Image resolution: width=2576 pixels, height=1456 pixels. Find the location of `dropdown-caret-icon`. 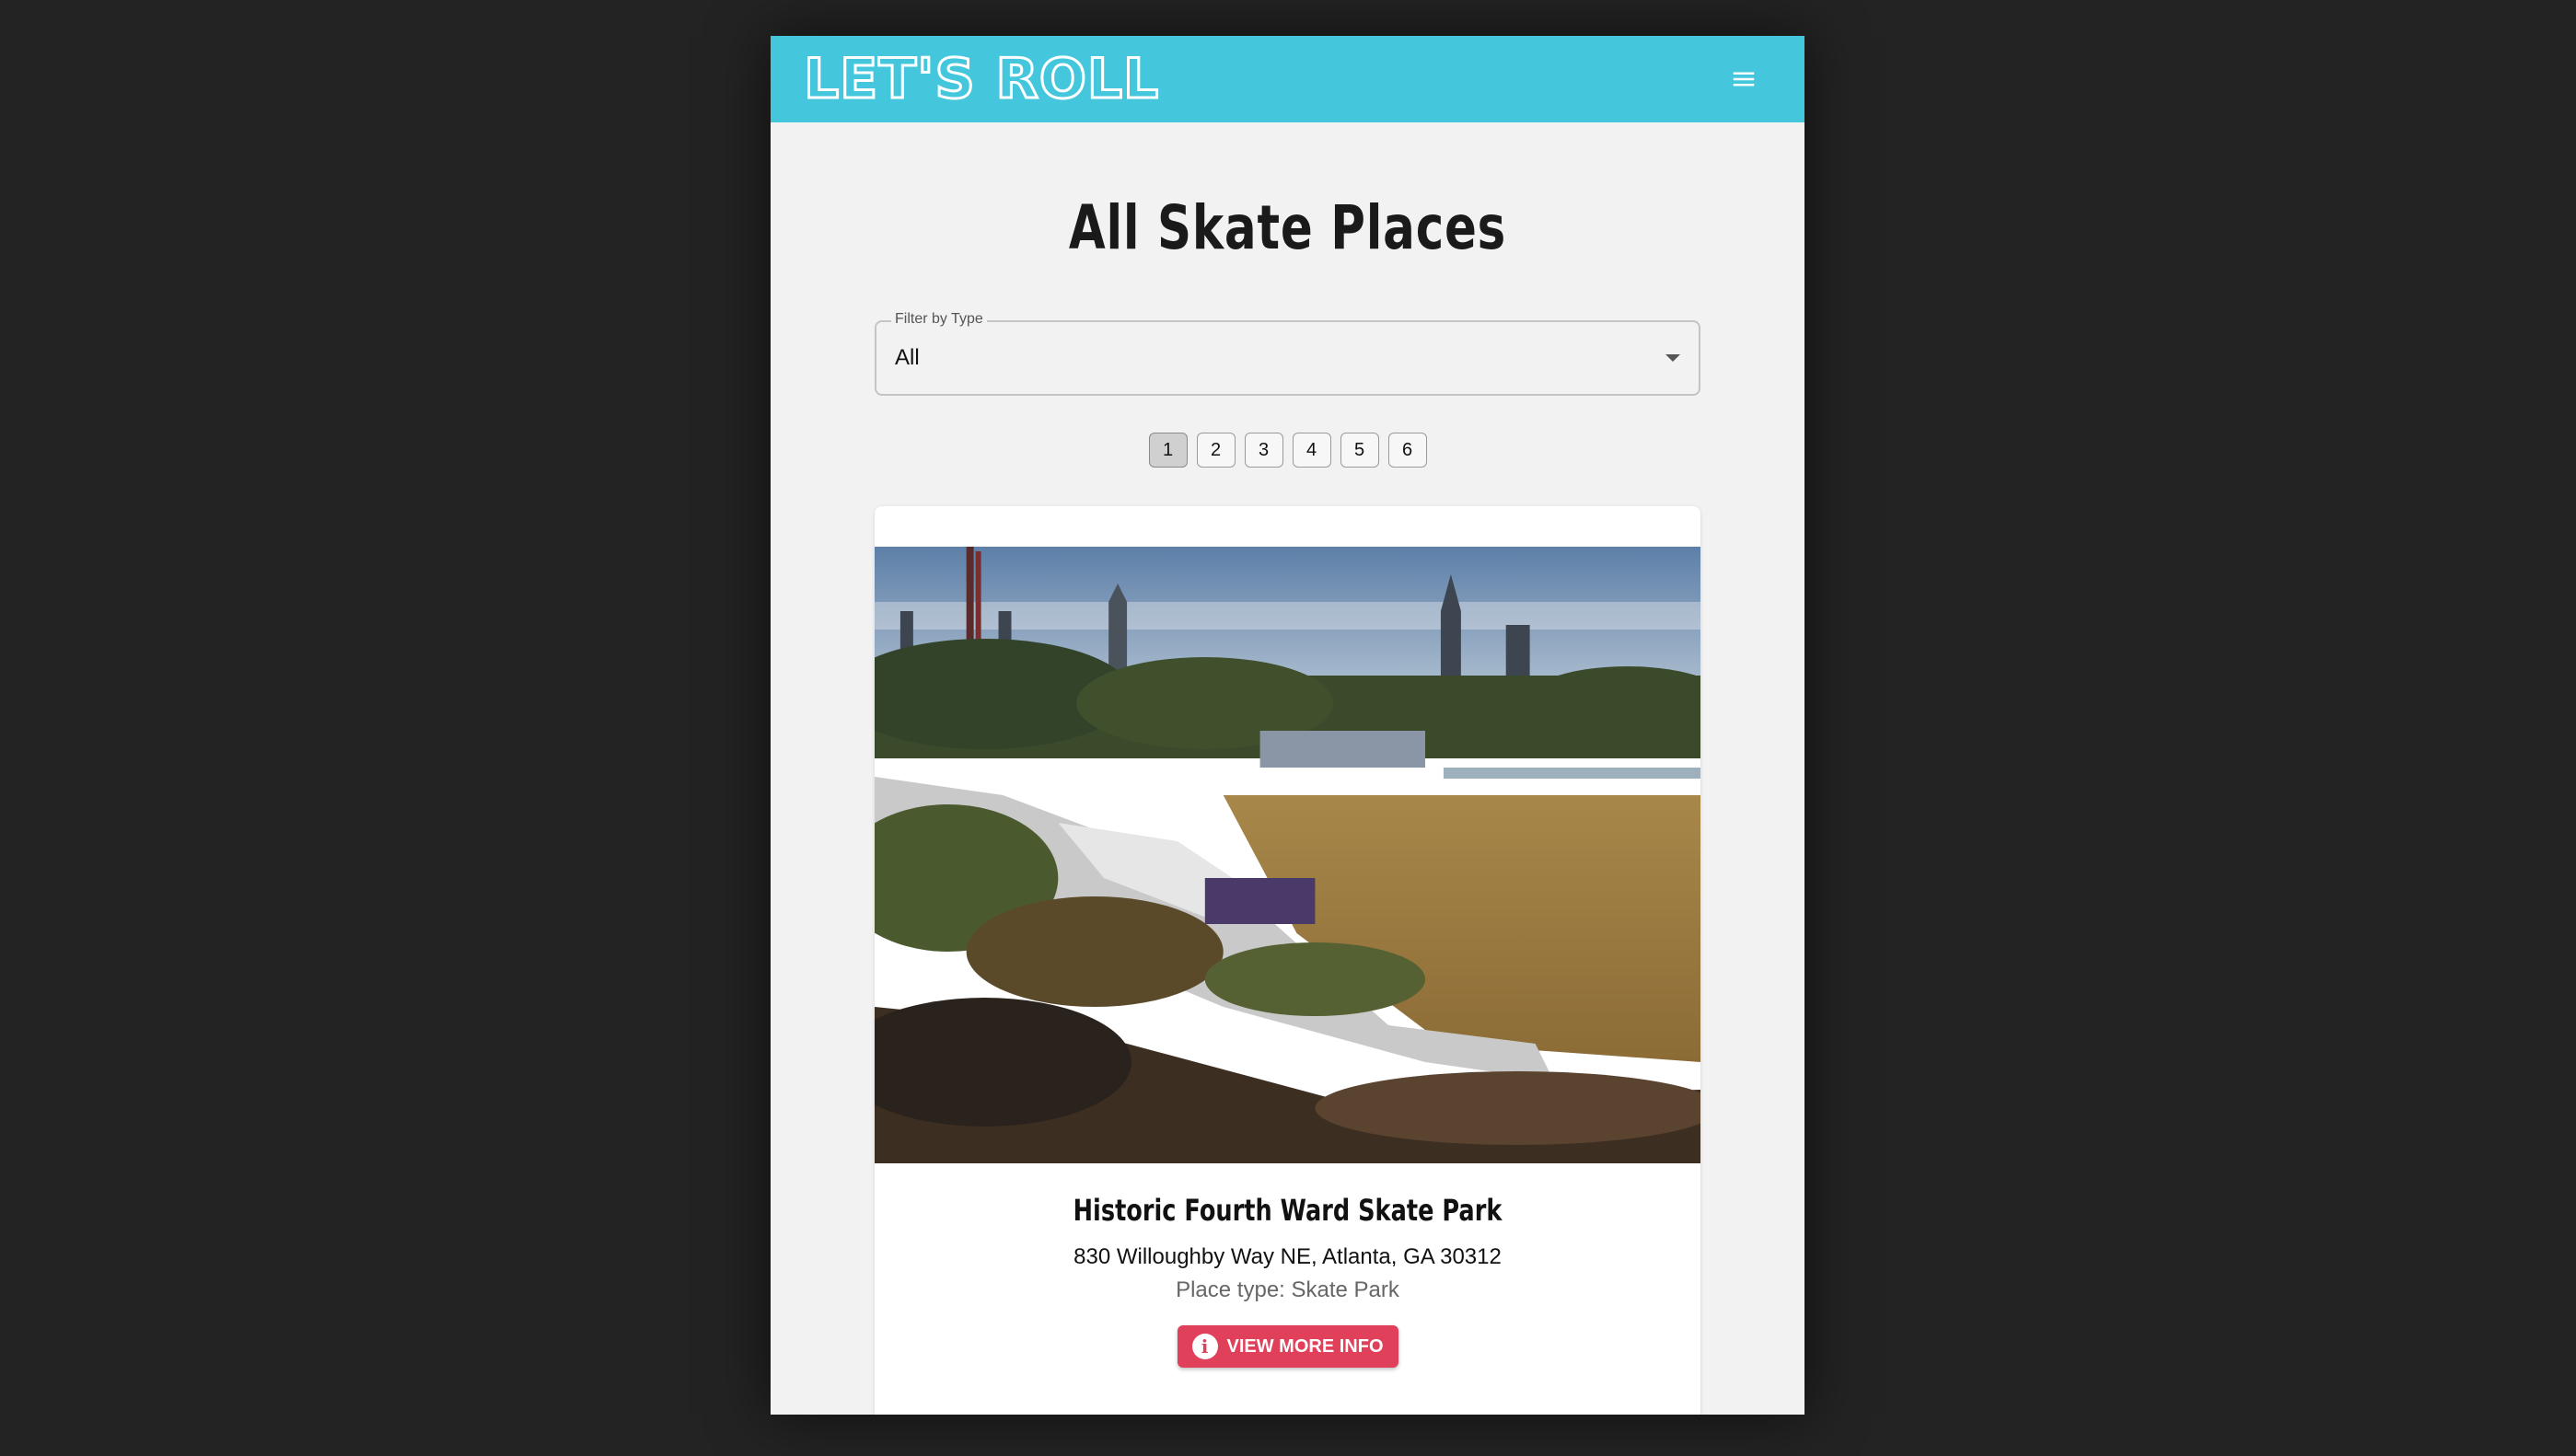

dropdown-caret-icon is located at coordinates (1672, 358).